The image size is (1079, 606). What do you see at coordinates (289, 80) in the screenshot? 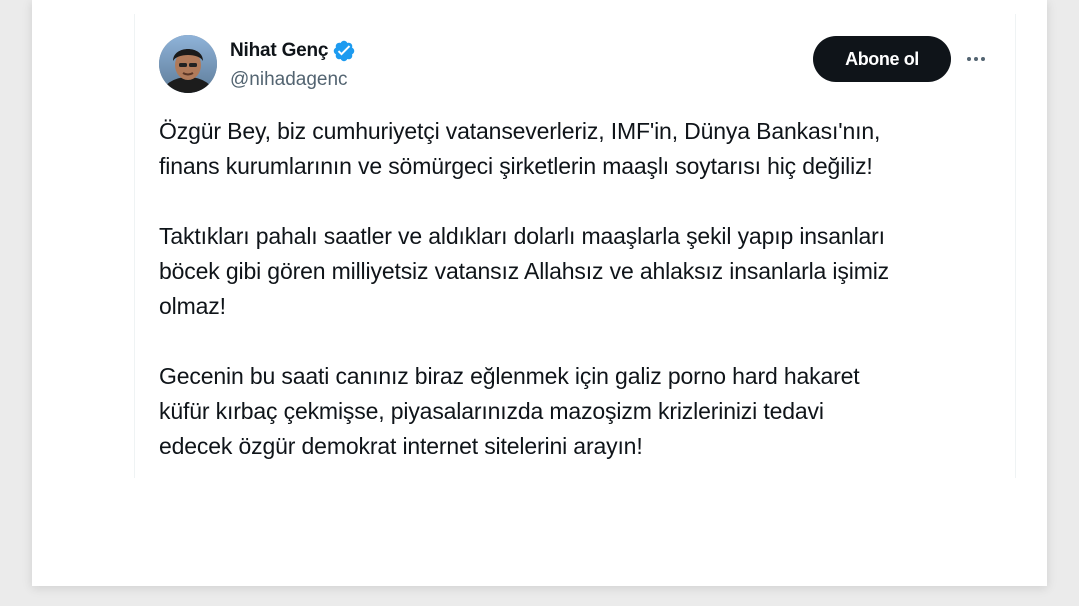
I see `author-handle: @nihadagenc` at bounding box center [289, 80].